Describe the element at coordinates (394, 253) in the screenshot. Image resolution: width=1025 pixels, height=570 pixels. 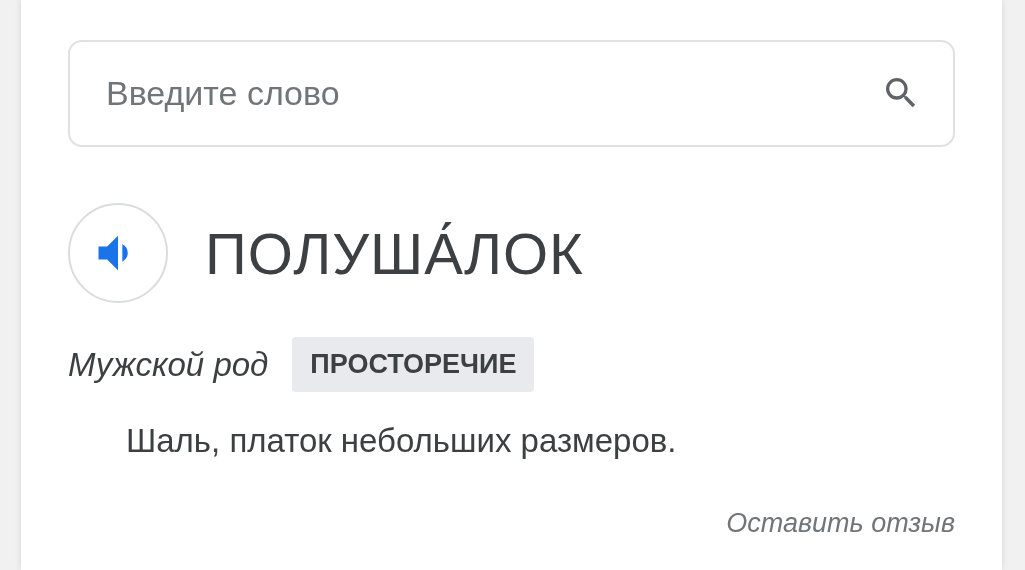
I see `headword: ПОЛУША́ЛОК` at that location.